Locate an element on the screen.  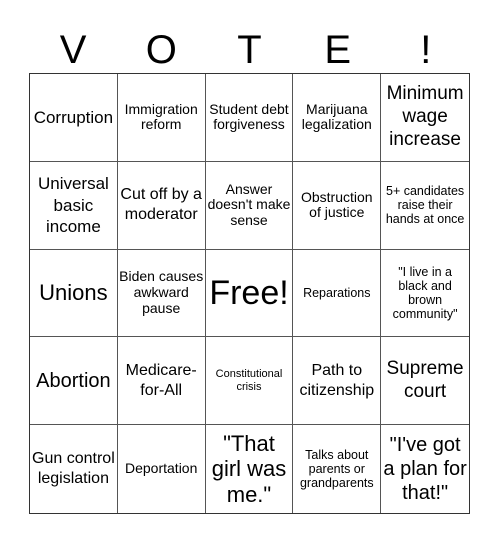
bingo-cell: Constitutional crisis is located at coordinates (249, 381).